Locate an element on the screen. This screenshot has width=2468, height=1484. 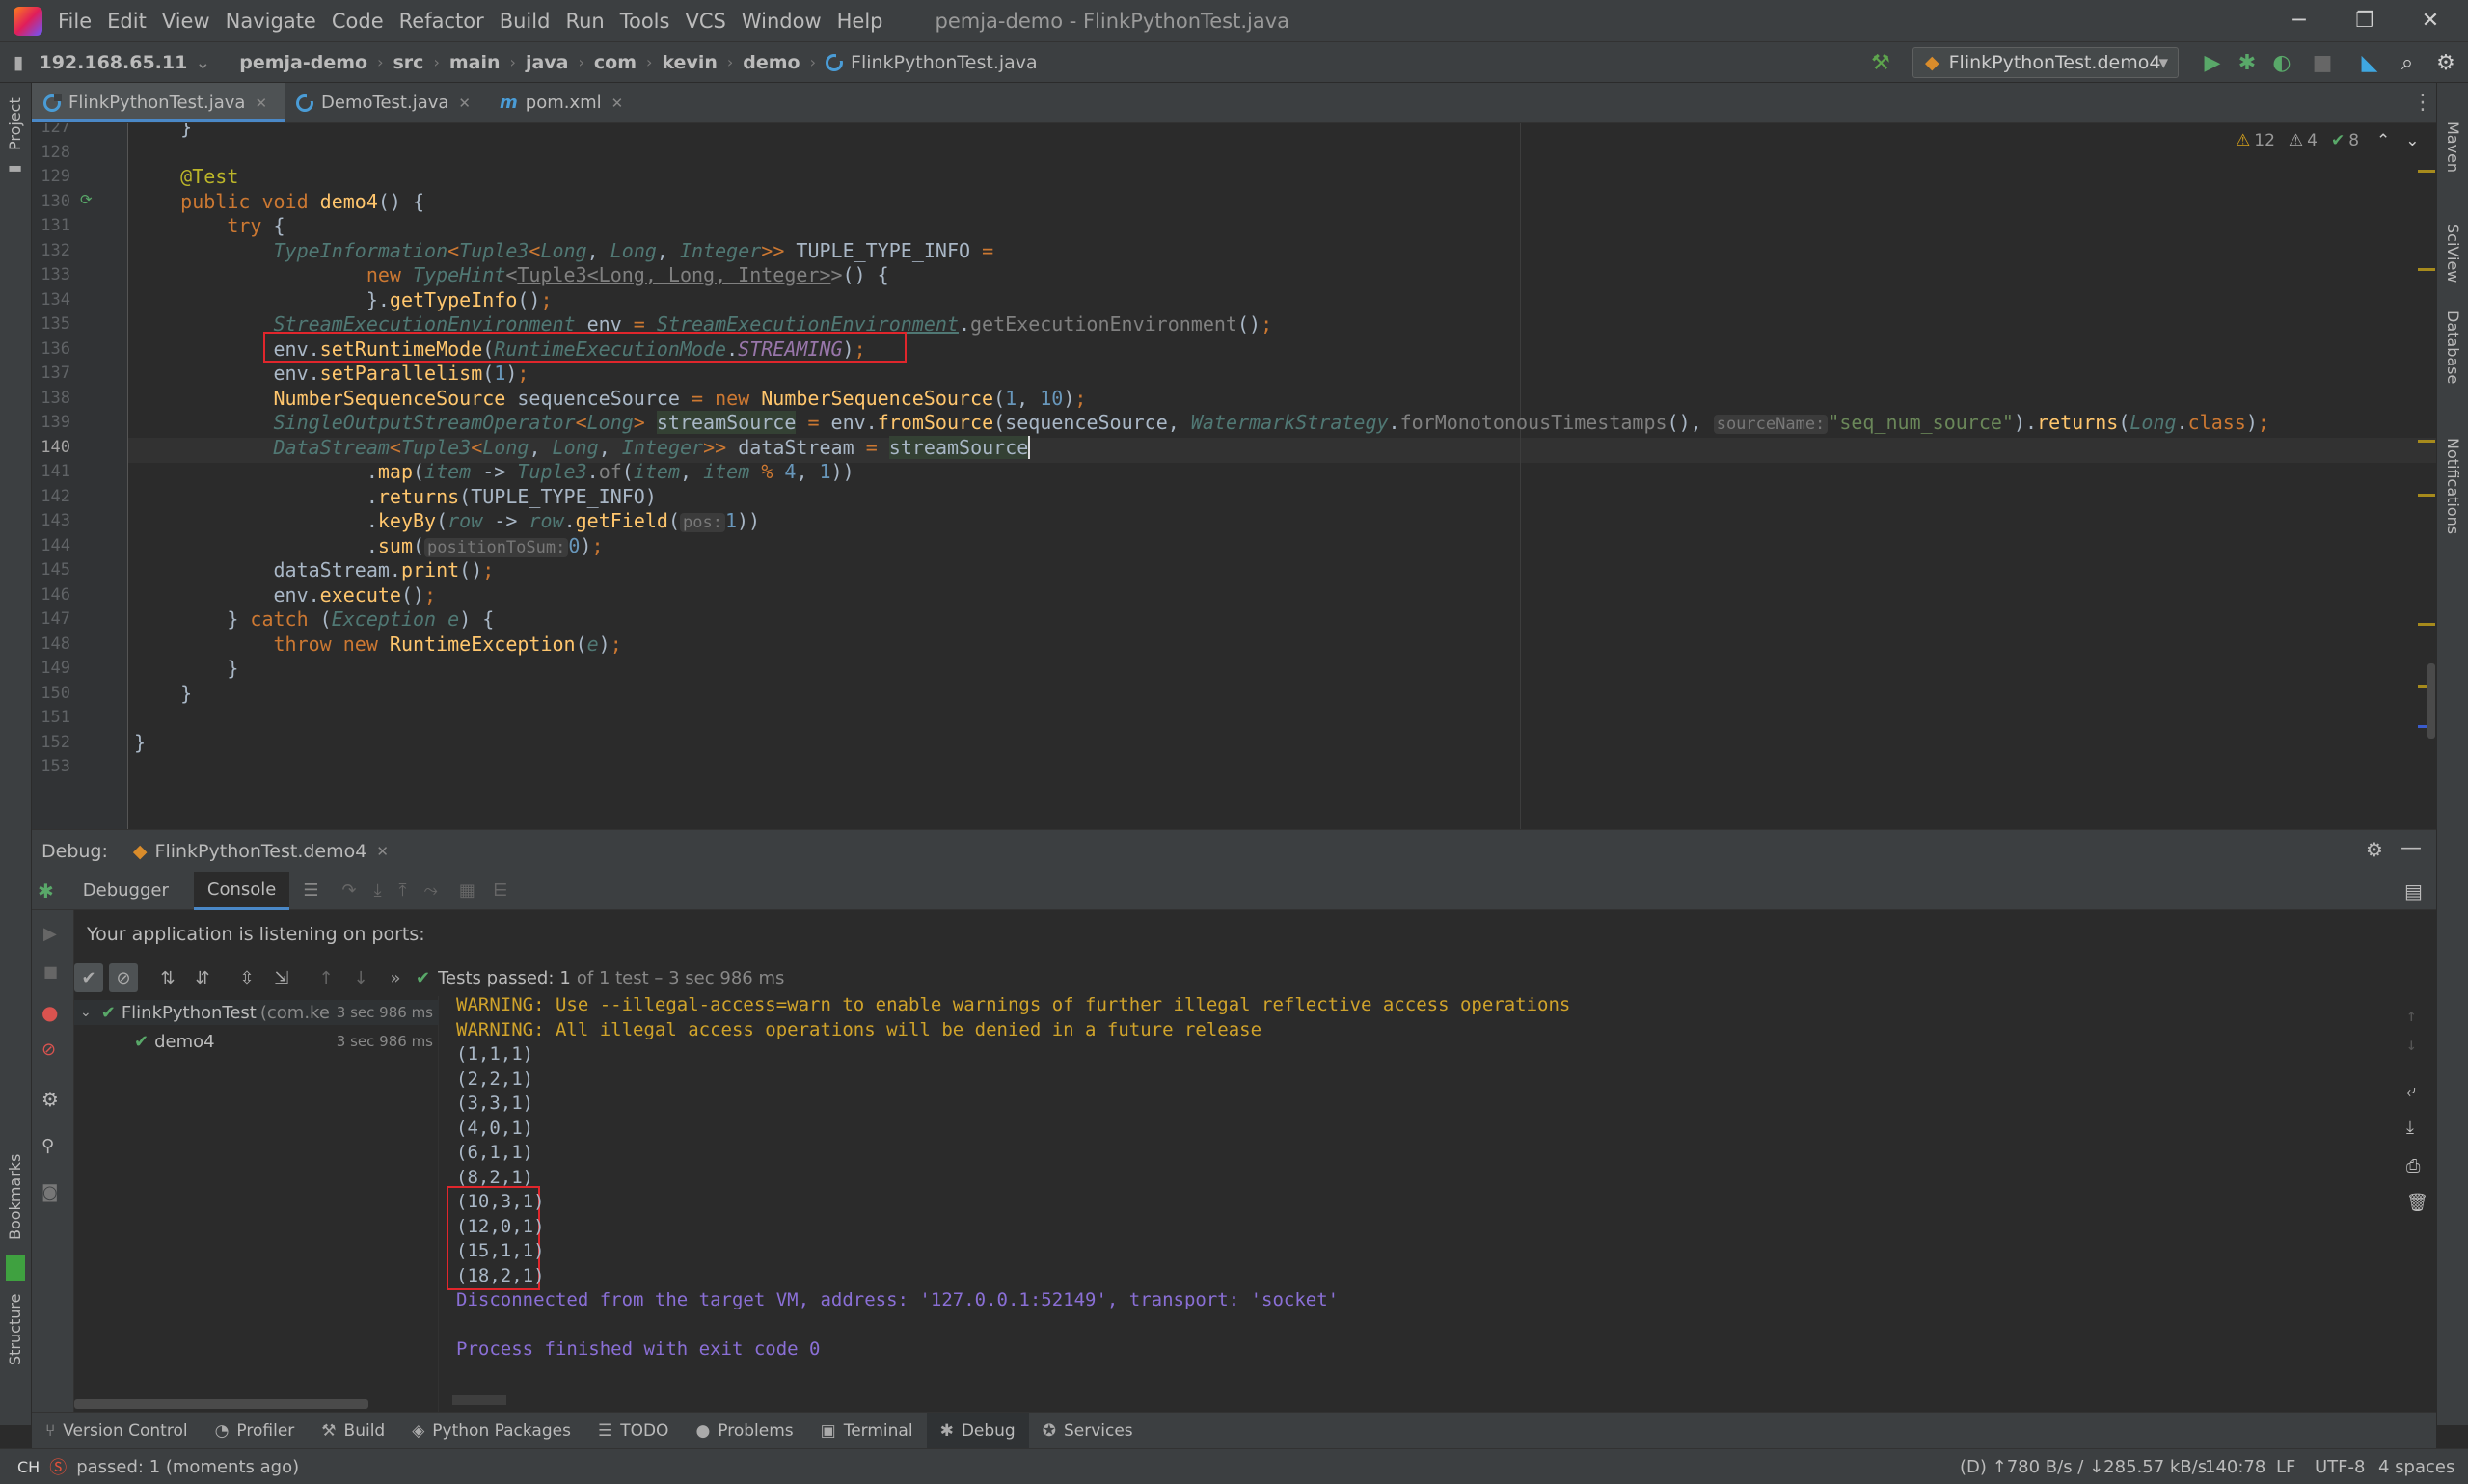
expand-all-icon: ⇳ is located at coordinates (246, 977).